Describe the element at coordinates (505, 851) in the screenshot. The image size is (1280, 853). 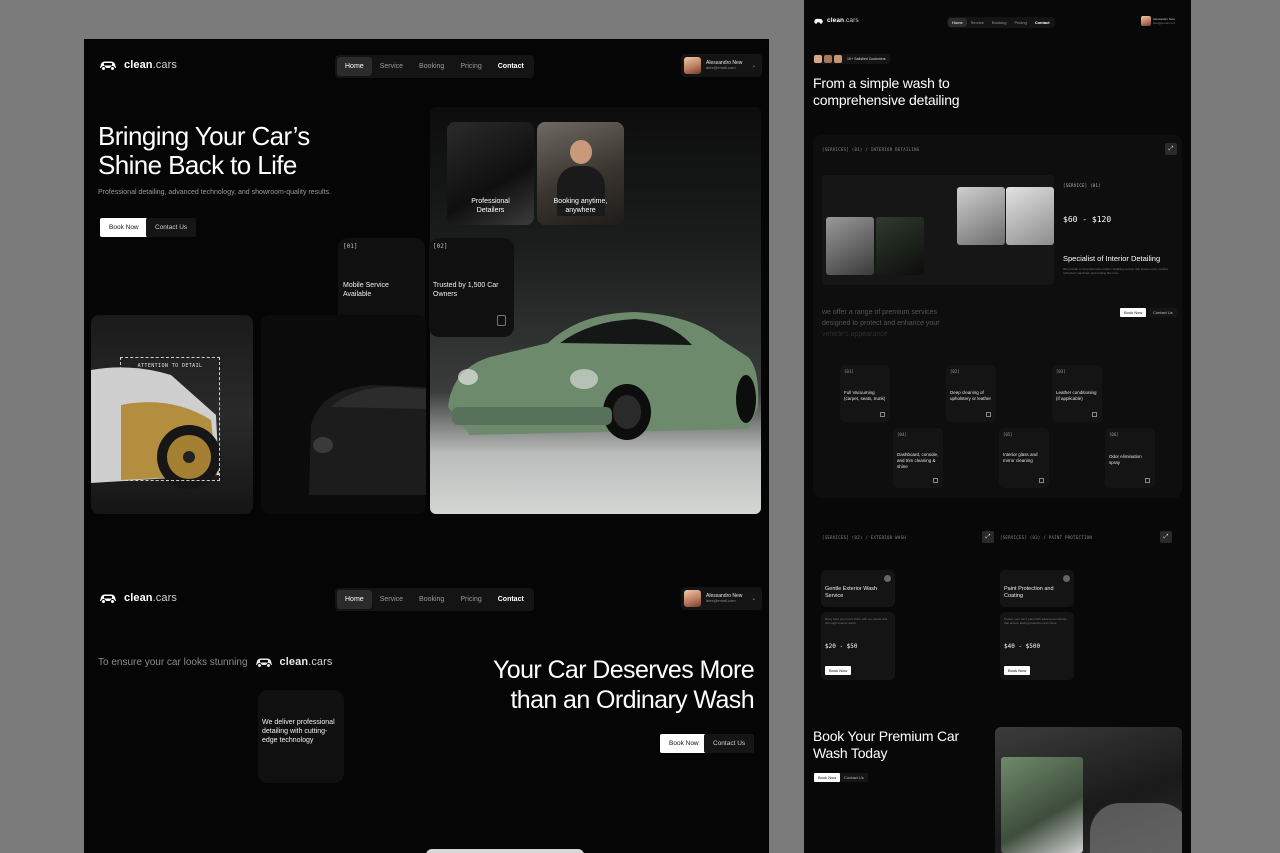
I see `next-section-preview` at that location.